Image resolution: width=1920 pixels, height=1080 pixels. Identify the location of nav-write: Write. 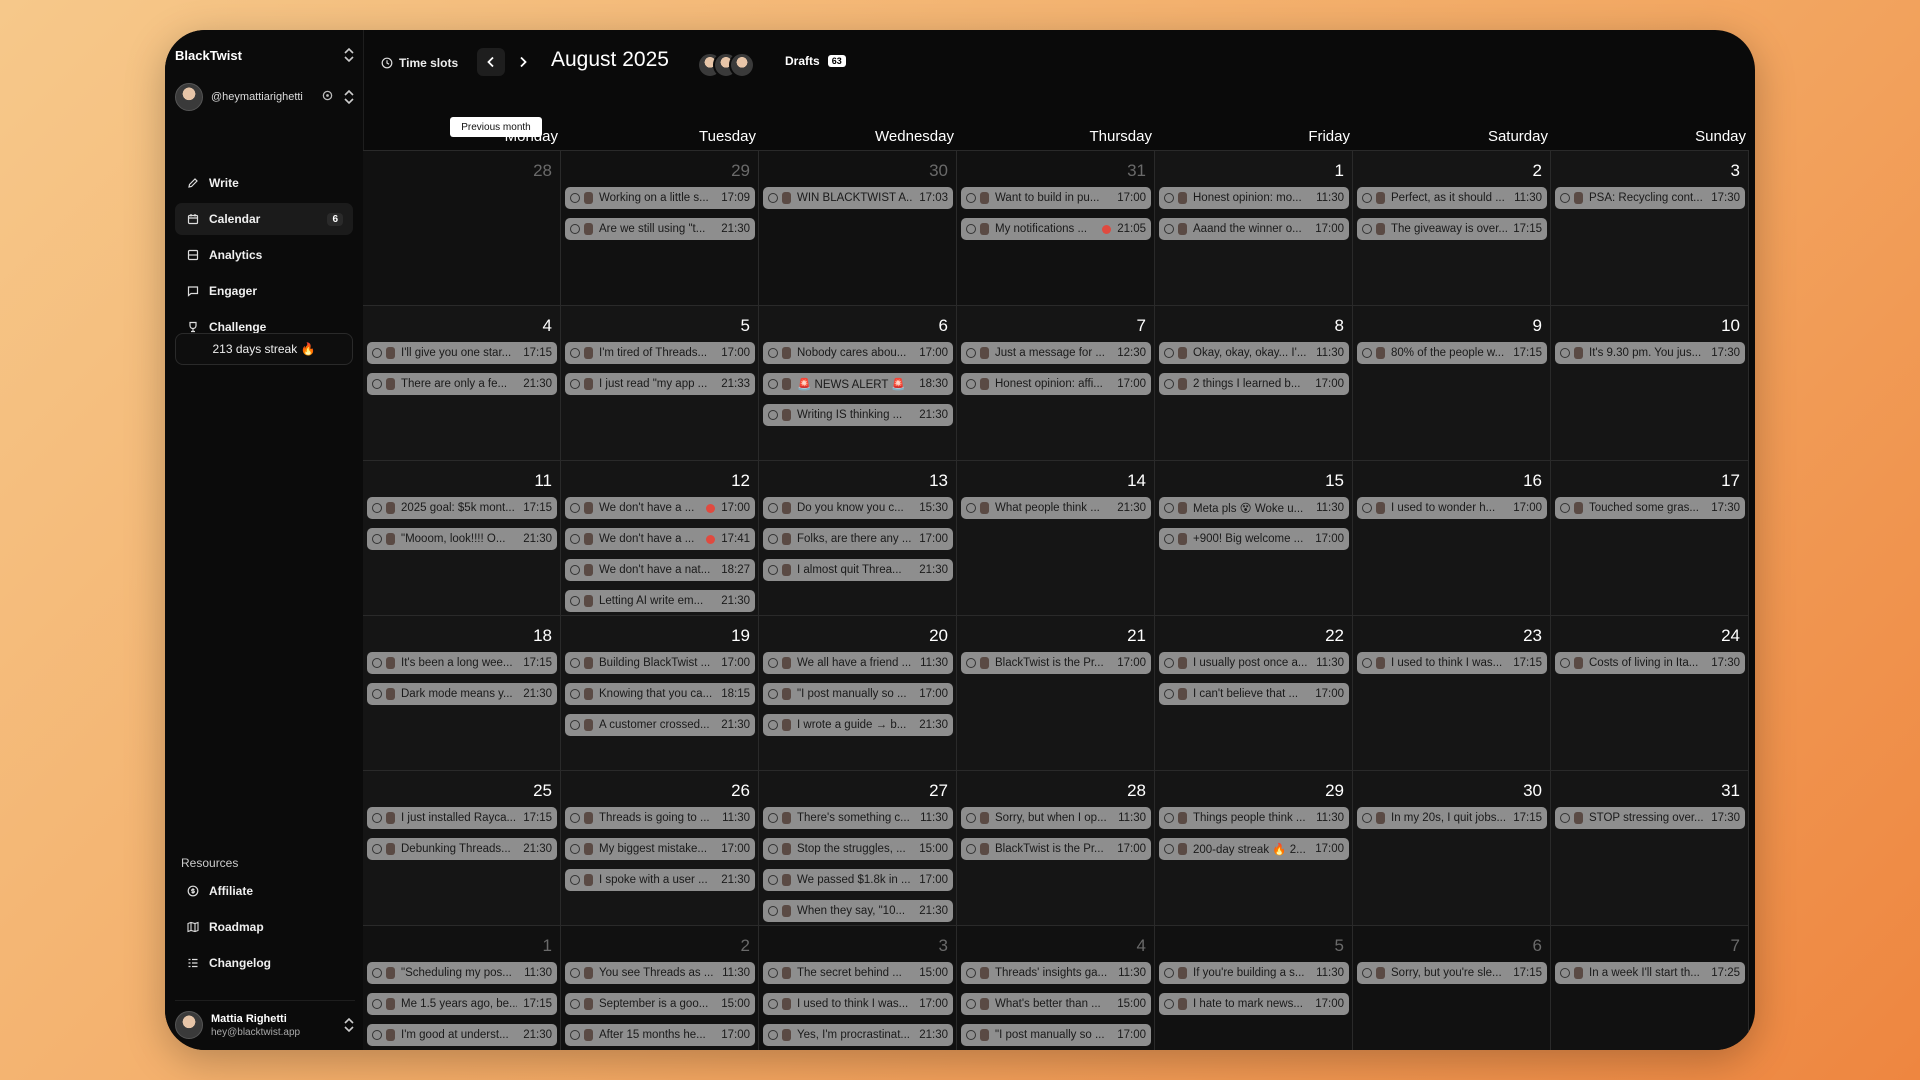
(264, 183).